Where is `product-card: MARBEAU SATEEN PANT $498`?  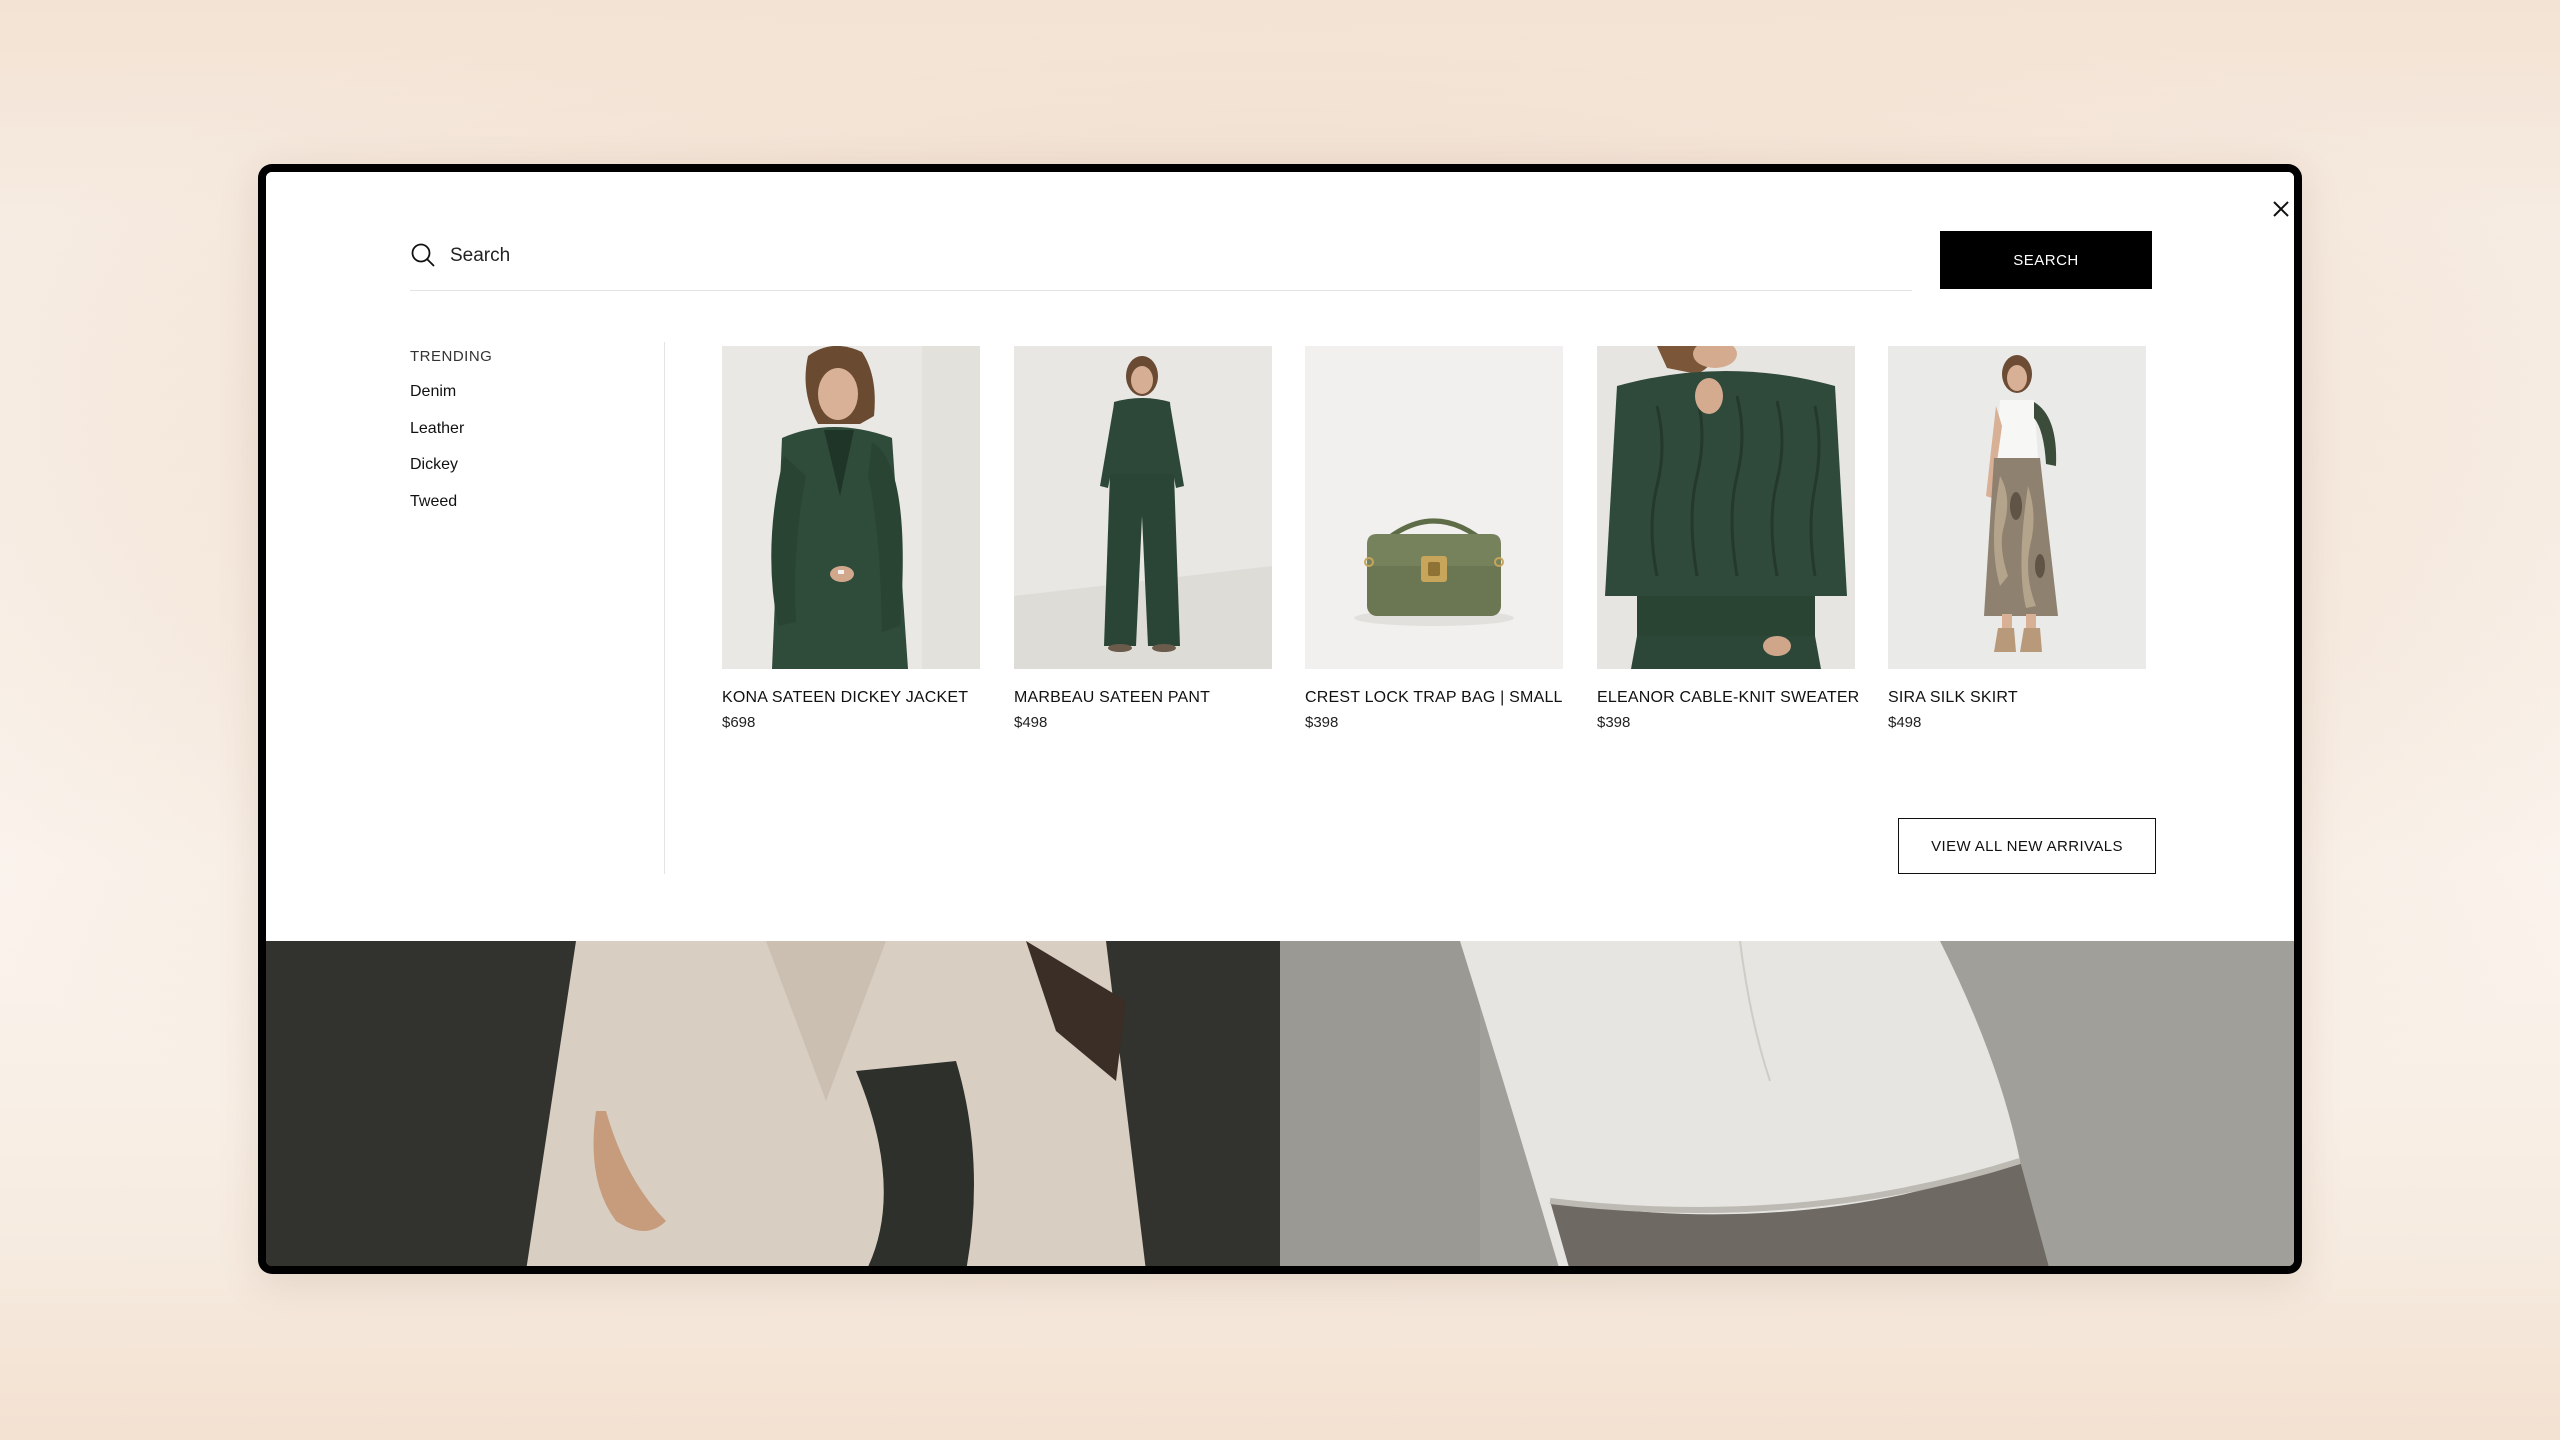 product-card: MARBEAU SATEEN PANT $498 is located at coordinates (1143, 538).